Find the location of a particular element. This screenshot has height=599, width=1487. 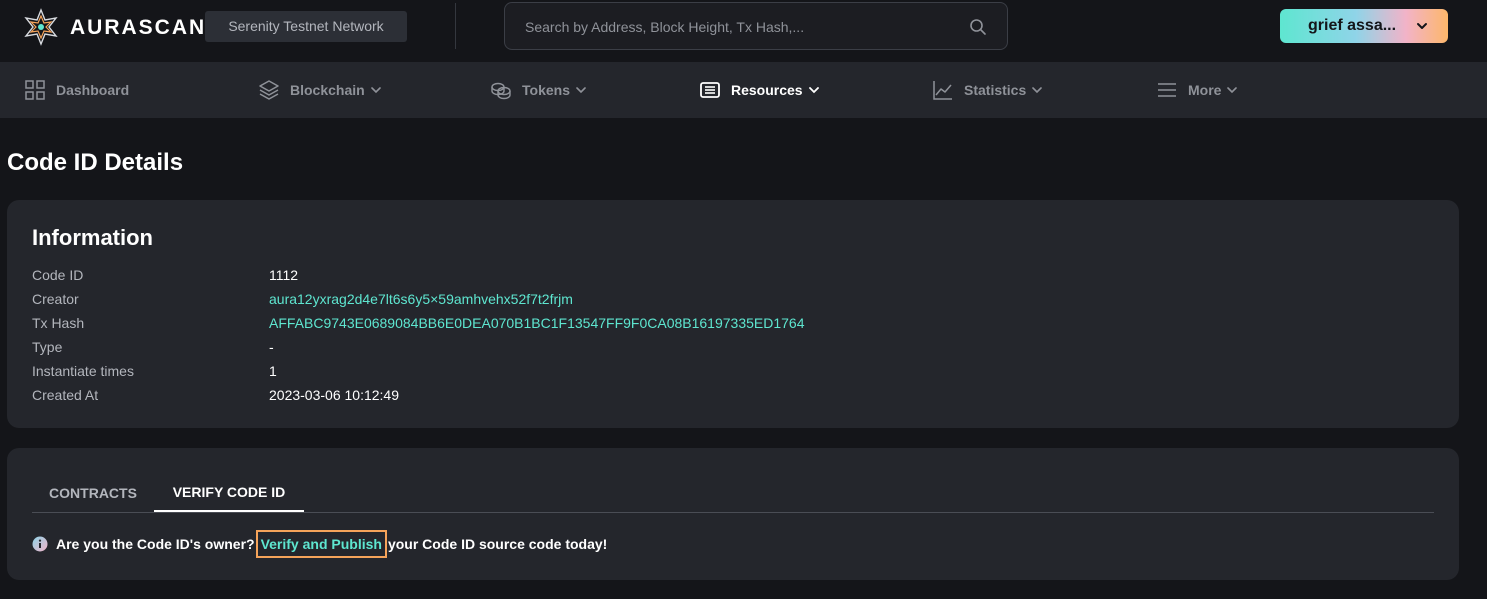

info-label: Creator is located at coordinates (55, 299).